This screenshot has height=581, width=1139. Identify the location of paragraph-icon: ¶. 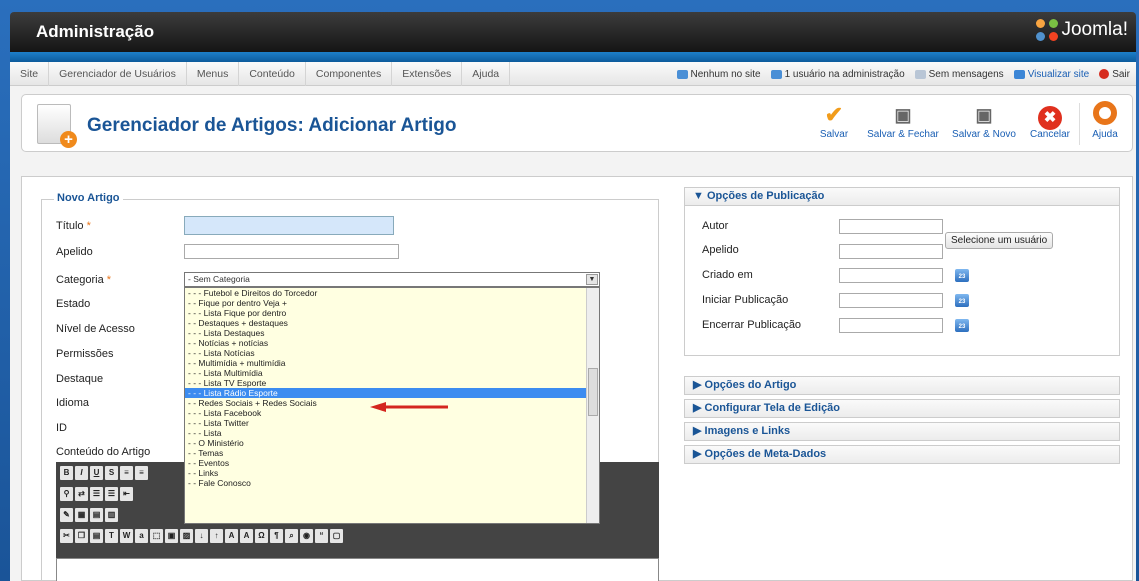
(276, 536).